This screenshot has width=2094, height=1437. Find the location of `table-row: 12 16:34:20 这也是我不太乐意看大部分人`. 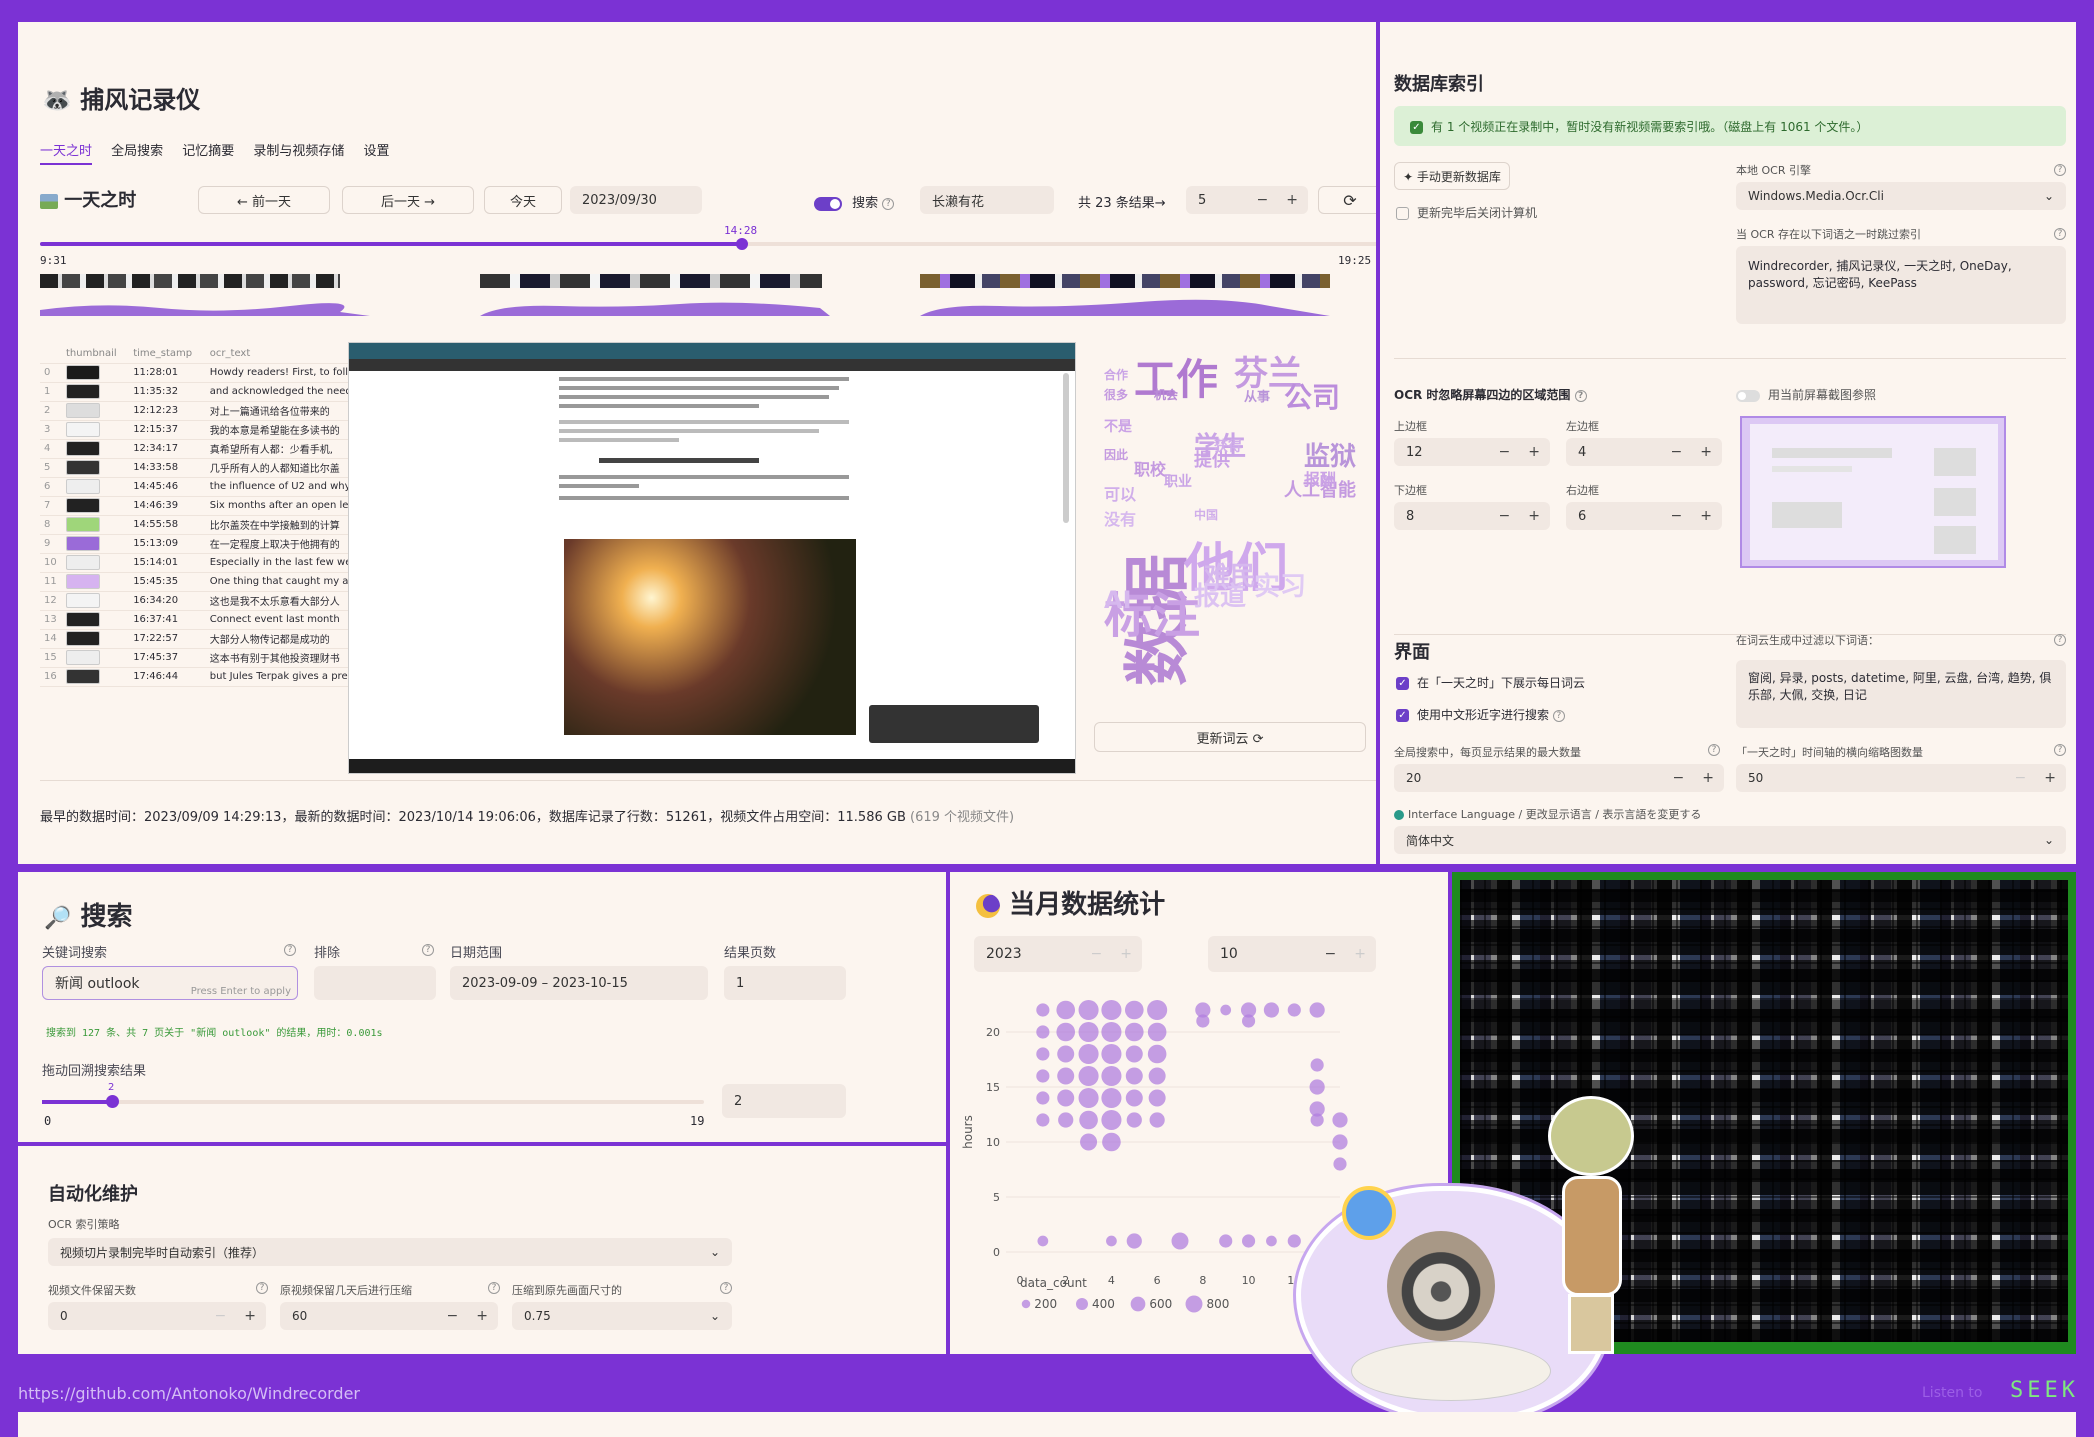

table-row: 12 16:34:20 这也是我不太乐意看大部分人 is located at coordinates (195, 601).